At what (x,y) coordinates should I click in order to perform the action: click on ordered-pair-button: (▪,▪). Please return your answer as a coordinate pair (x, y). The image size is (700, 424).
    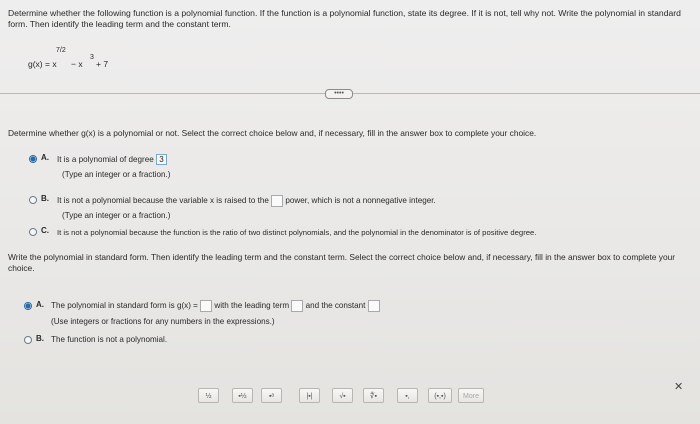
    Looking at the image, I should click on (440, 395).